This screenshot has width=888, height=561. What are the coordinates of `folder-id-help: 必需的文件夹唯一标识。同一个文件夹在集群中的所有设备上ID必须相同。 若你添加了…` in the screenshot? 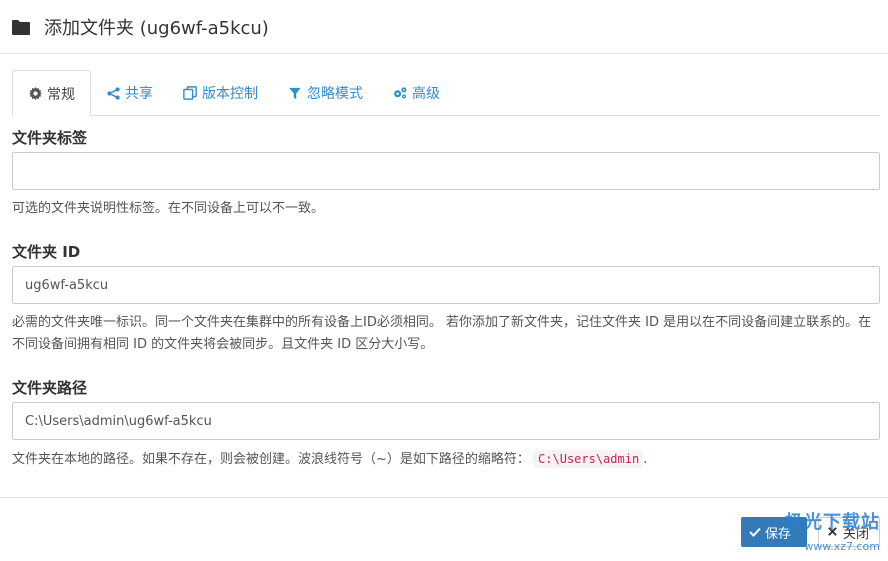 It's located at (442, 333).